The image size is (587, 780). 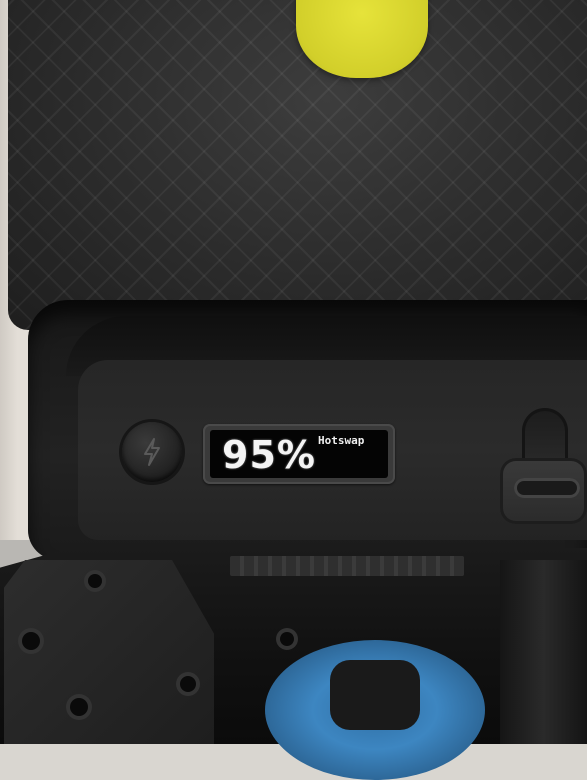 What do you see at coordinates (543, 652) in the screenshot?
I see `frame-post` at bounding box center [543, 652].